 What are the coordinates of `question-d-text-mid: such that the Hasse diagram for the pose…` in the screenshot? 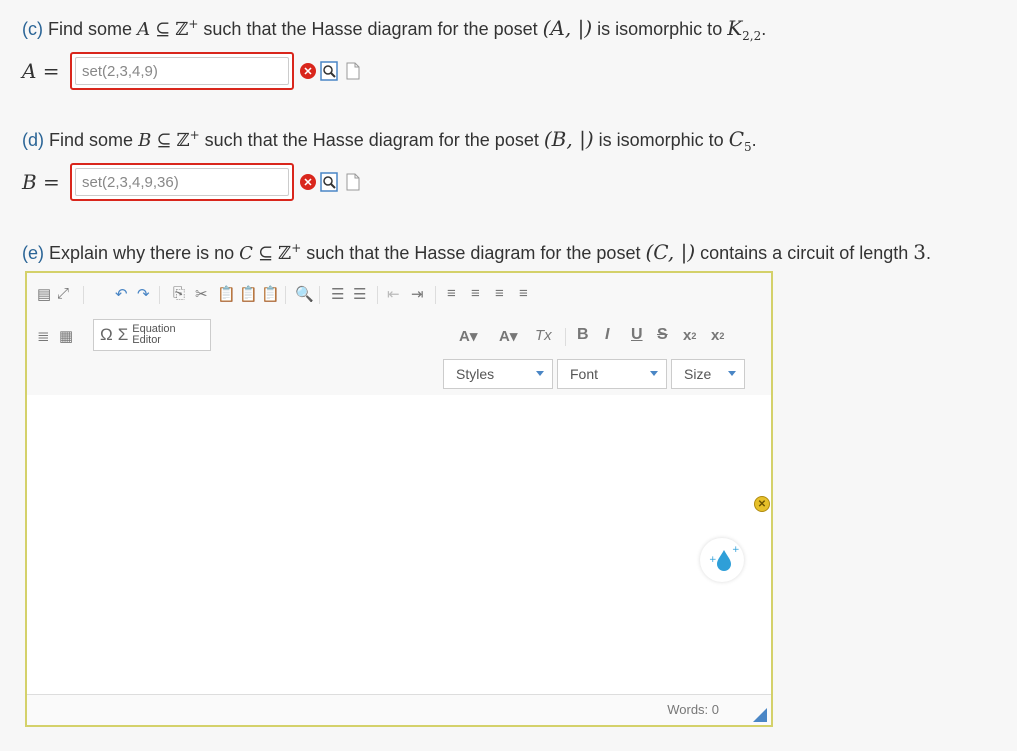 It's located at (371, 140).